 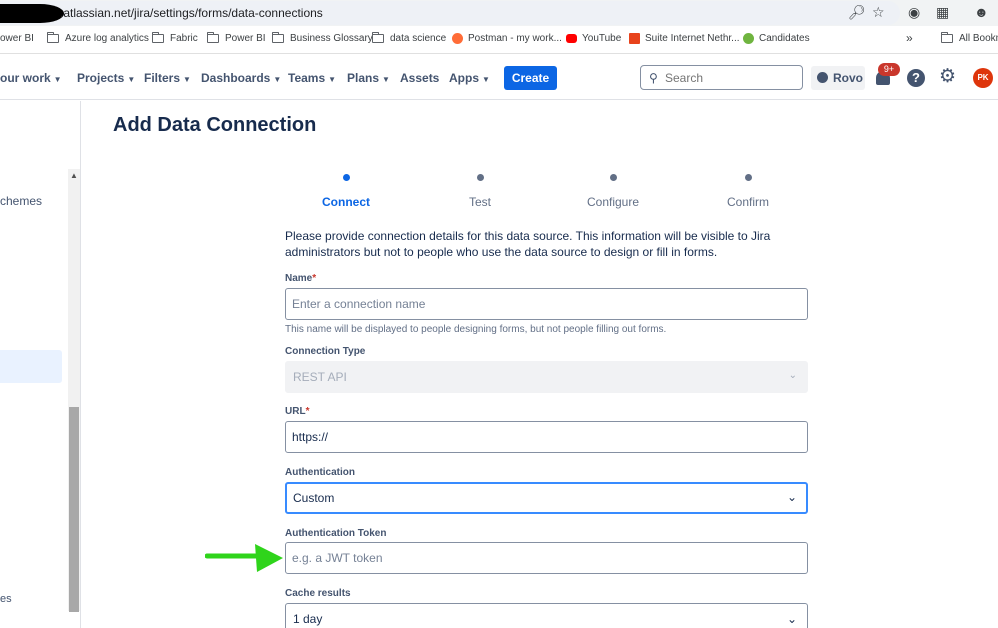 What do you see at coordinates (479, 202) in the screenshot?
I see `step-label: Test` at bounding box center [479, 202].